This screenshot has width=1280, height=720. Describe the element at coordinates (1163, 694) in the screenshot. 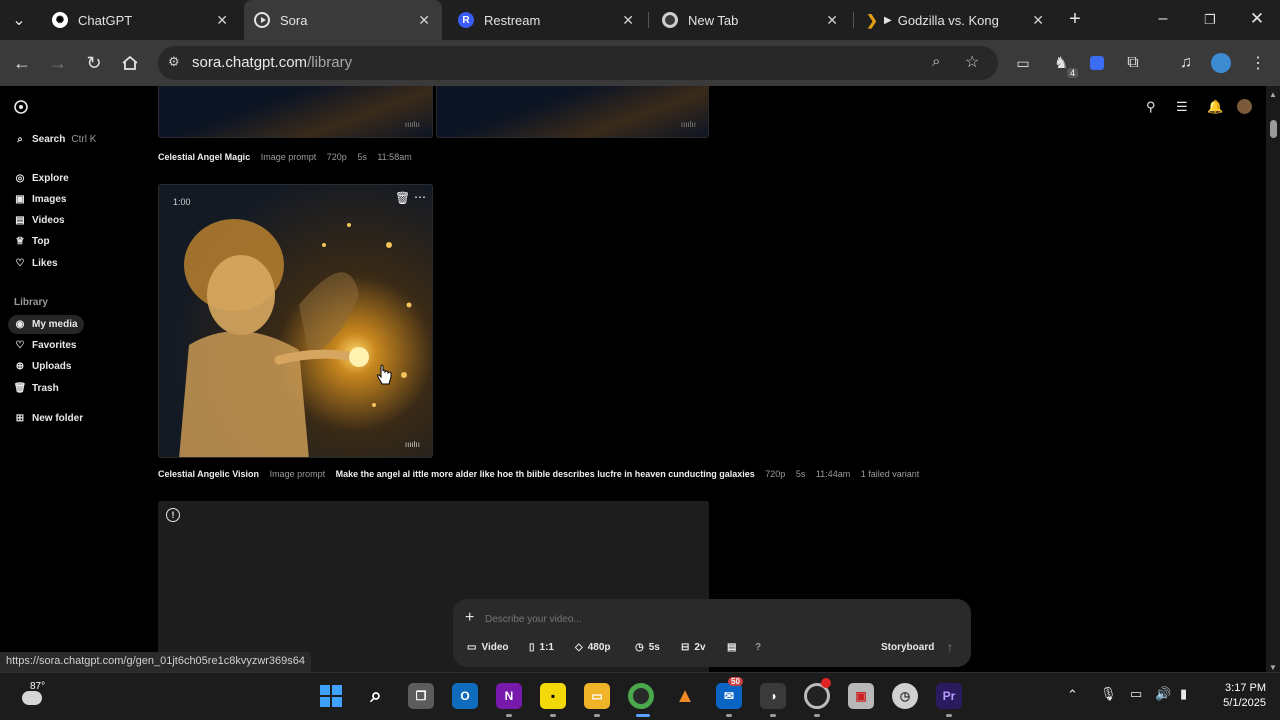

I see `volume-icon: 🔊` at that location.